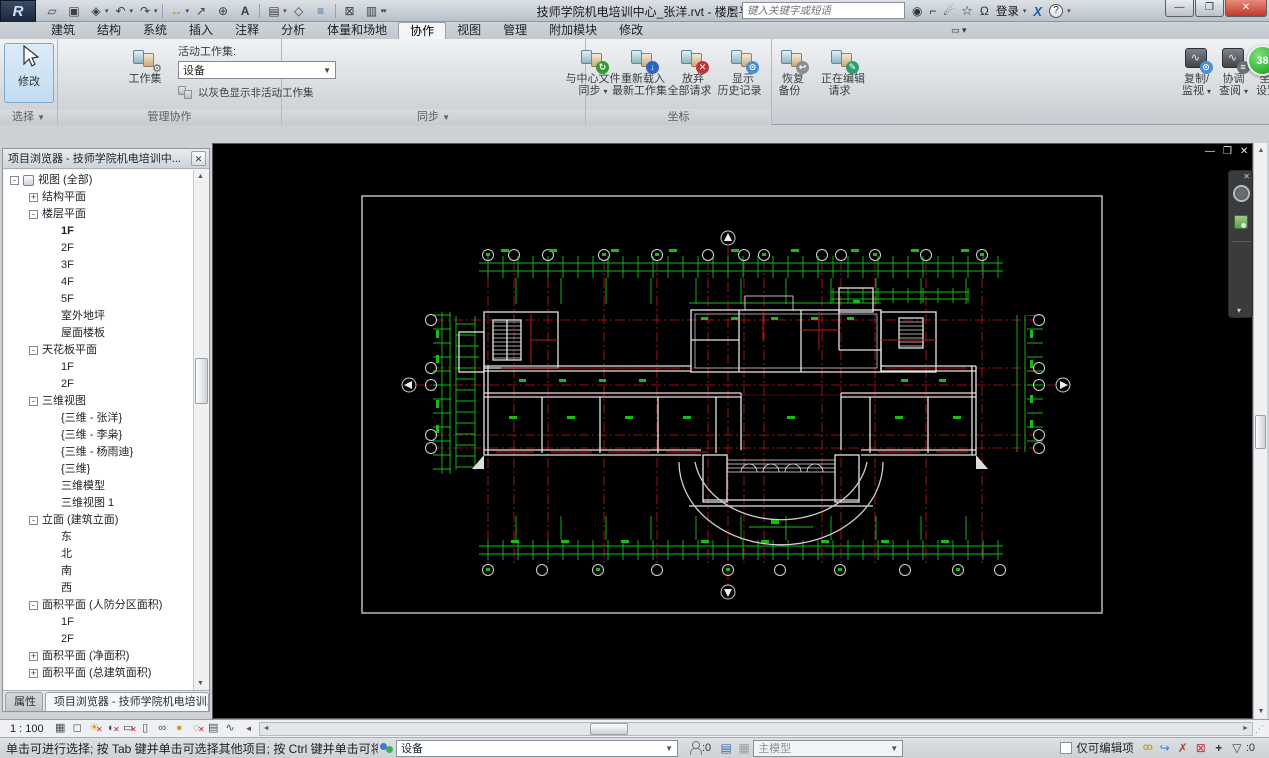 This screenshot has width=1269, height=758. Describe the element at coordinates (321, 11) in the screenshot. I see `thin-lines-icon: ≡` at that location.